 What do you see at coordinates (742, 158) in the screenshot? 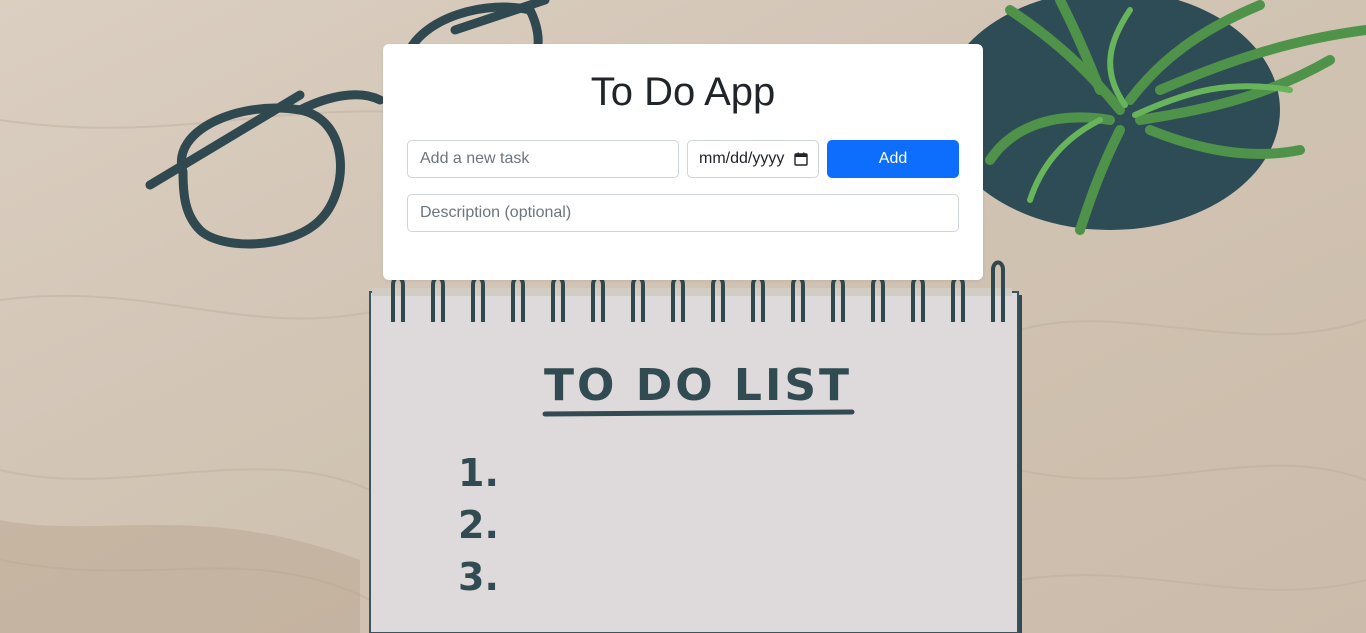
I see `due-date-placeholder: mm/dd/yyyy` at bounding box center [742, 158].